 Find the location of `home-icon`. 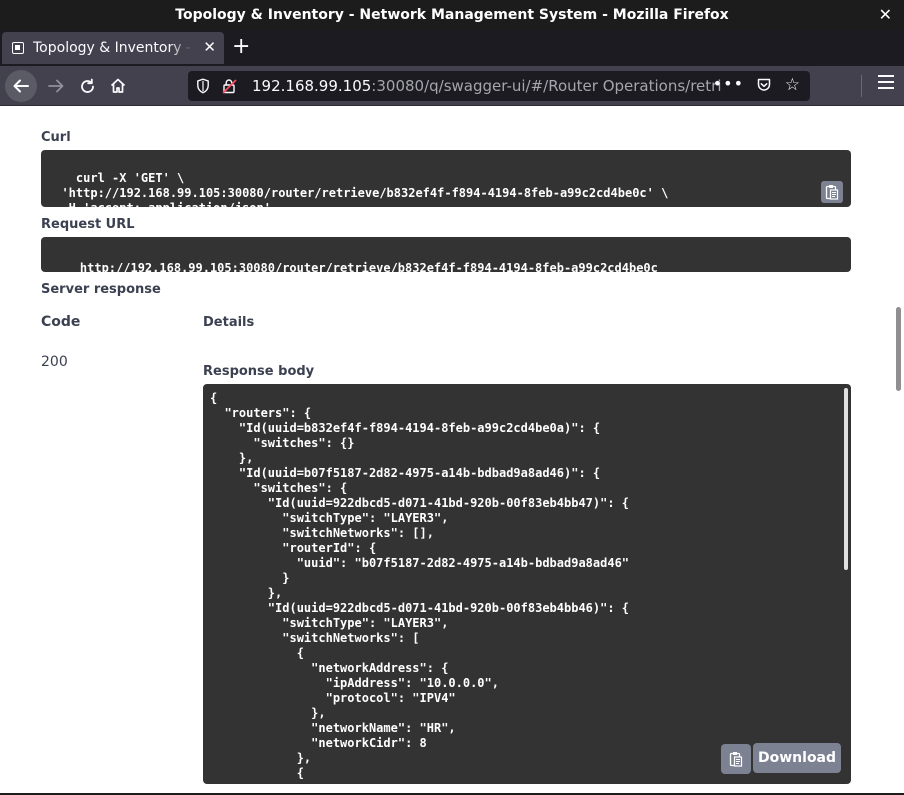

home-icon is located at coordinates (118, 85).